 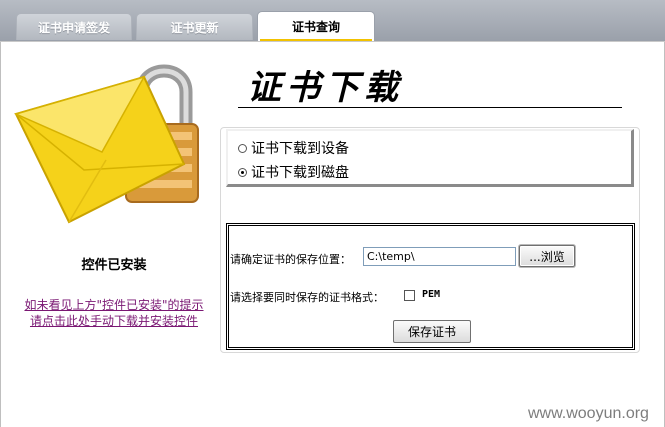 What do you see at coordinates (588, 413) in the screenshot?
I see `watermark: www.wooyun.org` at bounding box center [588, 413].